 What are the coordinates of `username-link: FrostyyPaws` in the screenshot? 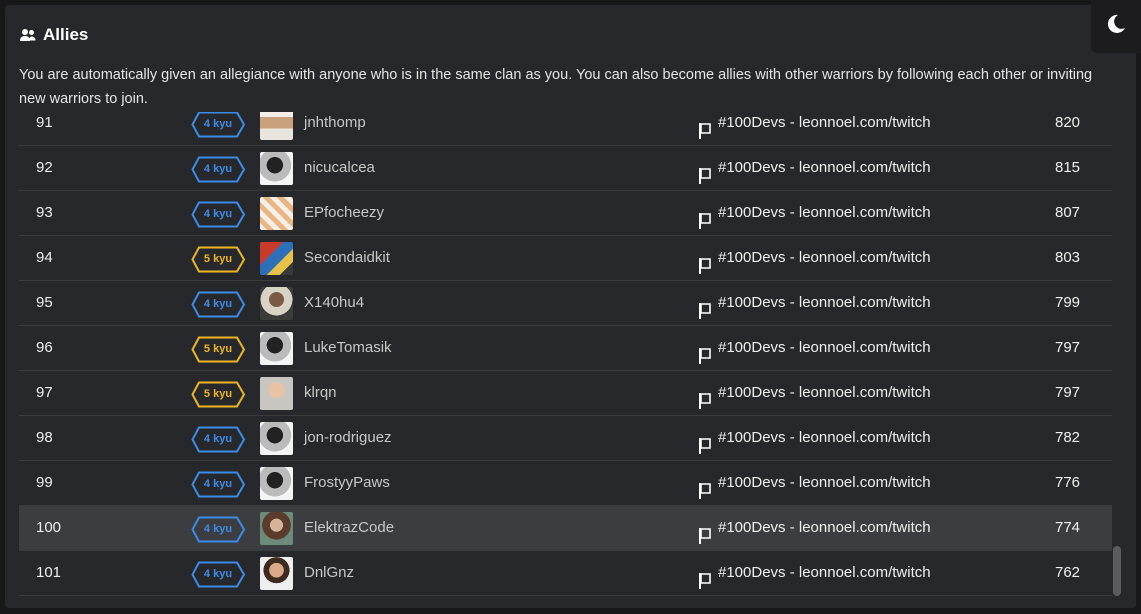 It's located at (347, 483).